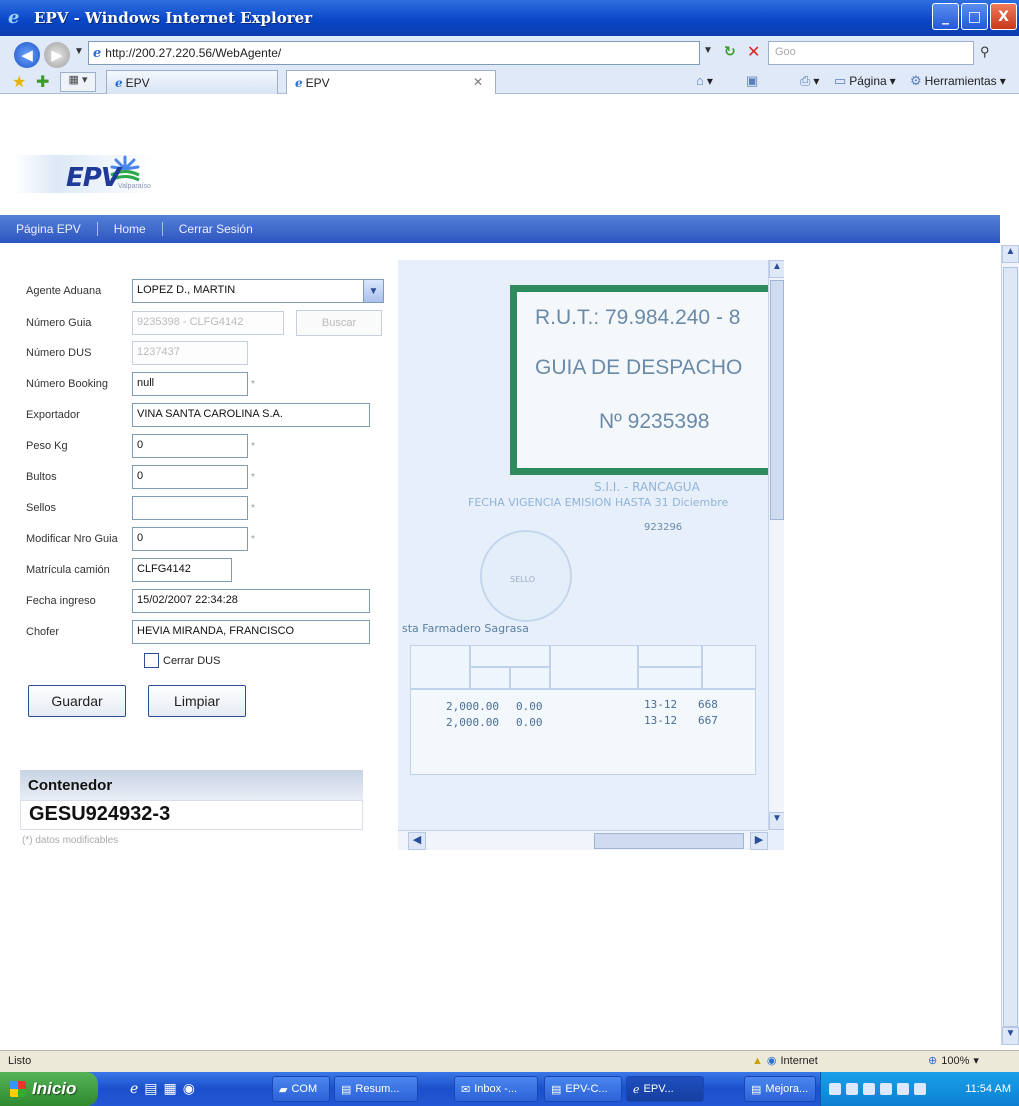  What do you see at coordinates (852, 1089) in the screenshot?
I see `tray-security-icon` at bounding box center [852, 1089].